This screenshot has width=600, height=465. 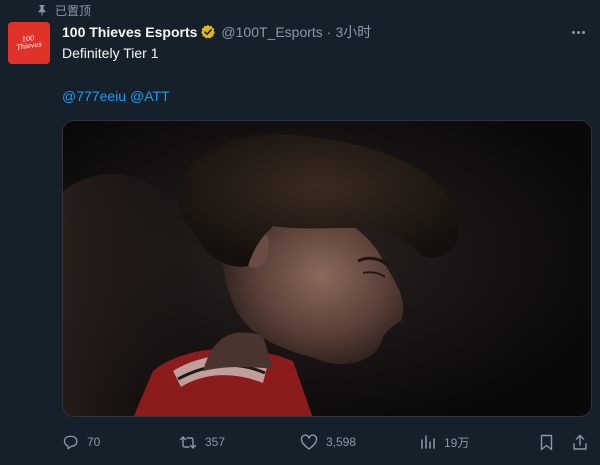 What do you see at coordinates (208, 32) in the screenshot?
I see `verified-badge-icon` at bounding box center [208, 32].